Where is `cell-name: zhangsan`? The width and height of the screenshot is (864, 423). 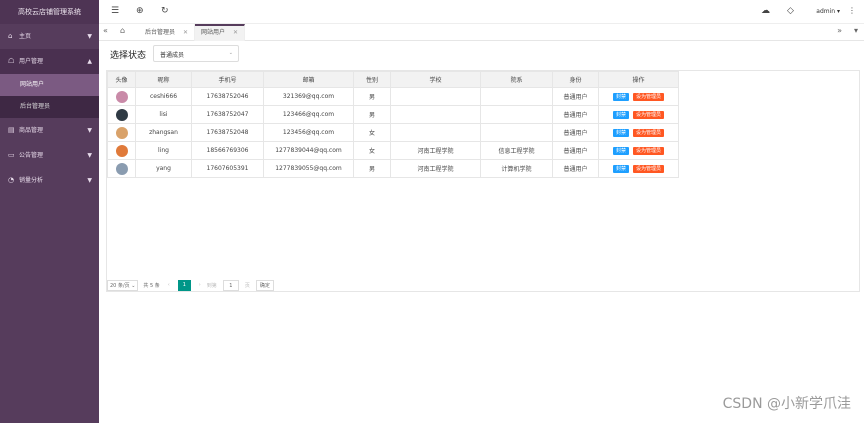
cell-name: zhangsan is located at coordinates (163, 132).